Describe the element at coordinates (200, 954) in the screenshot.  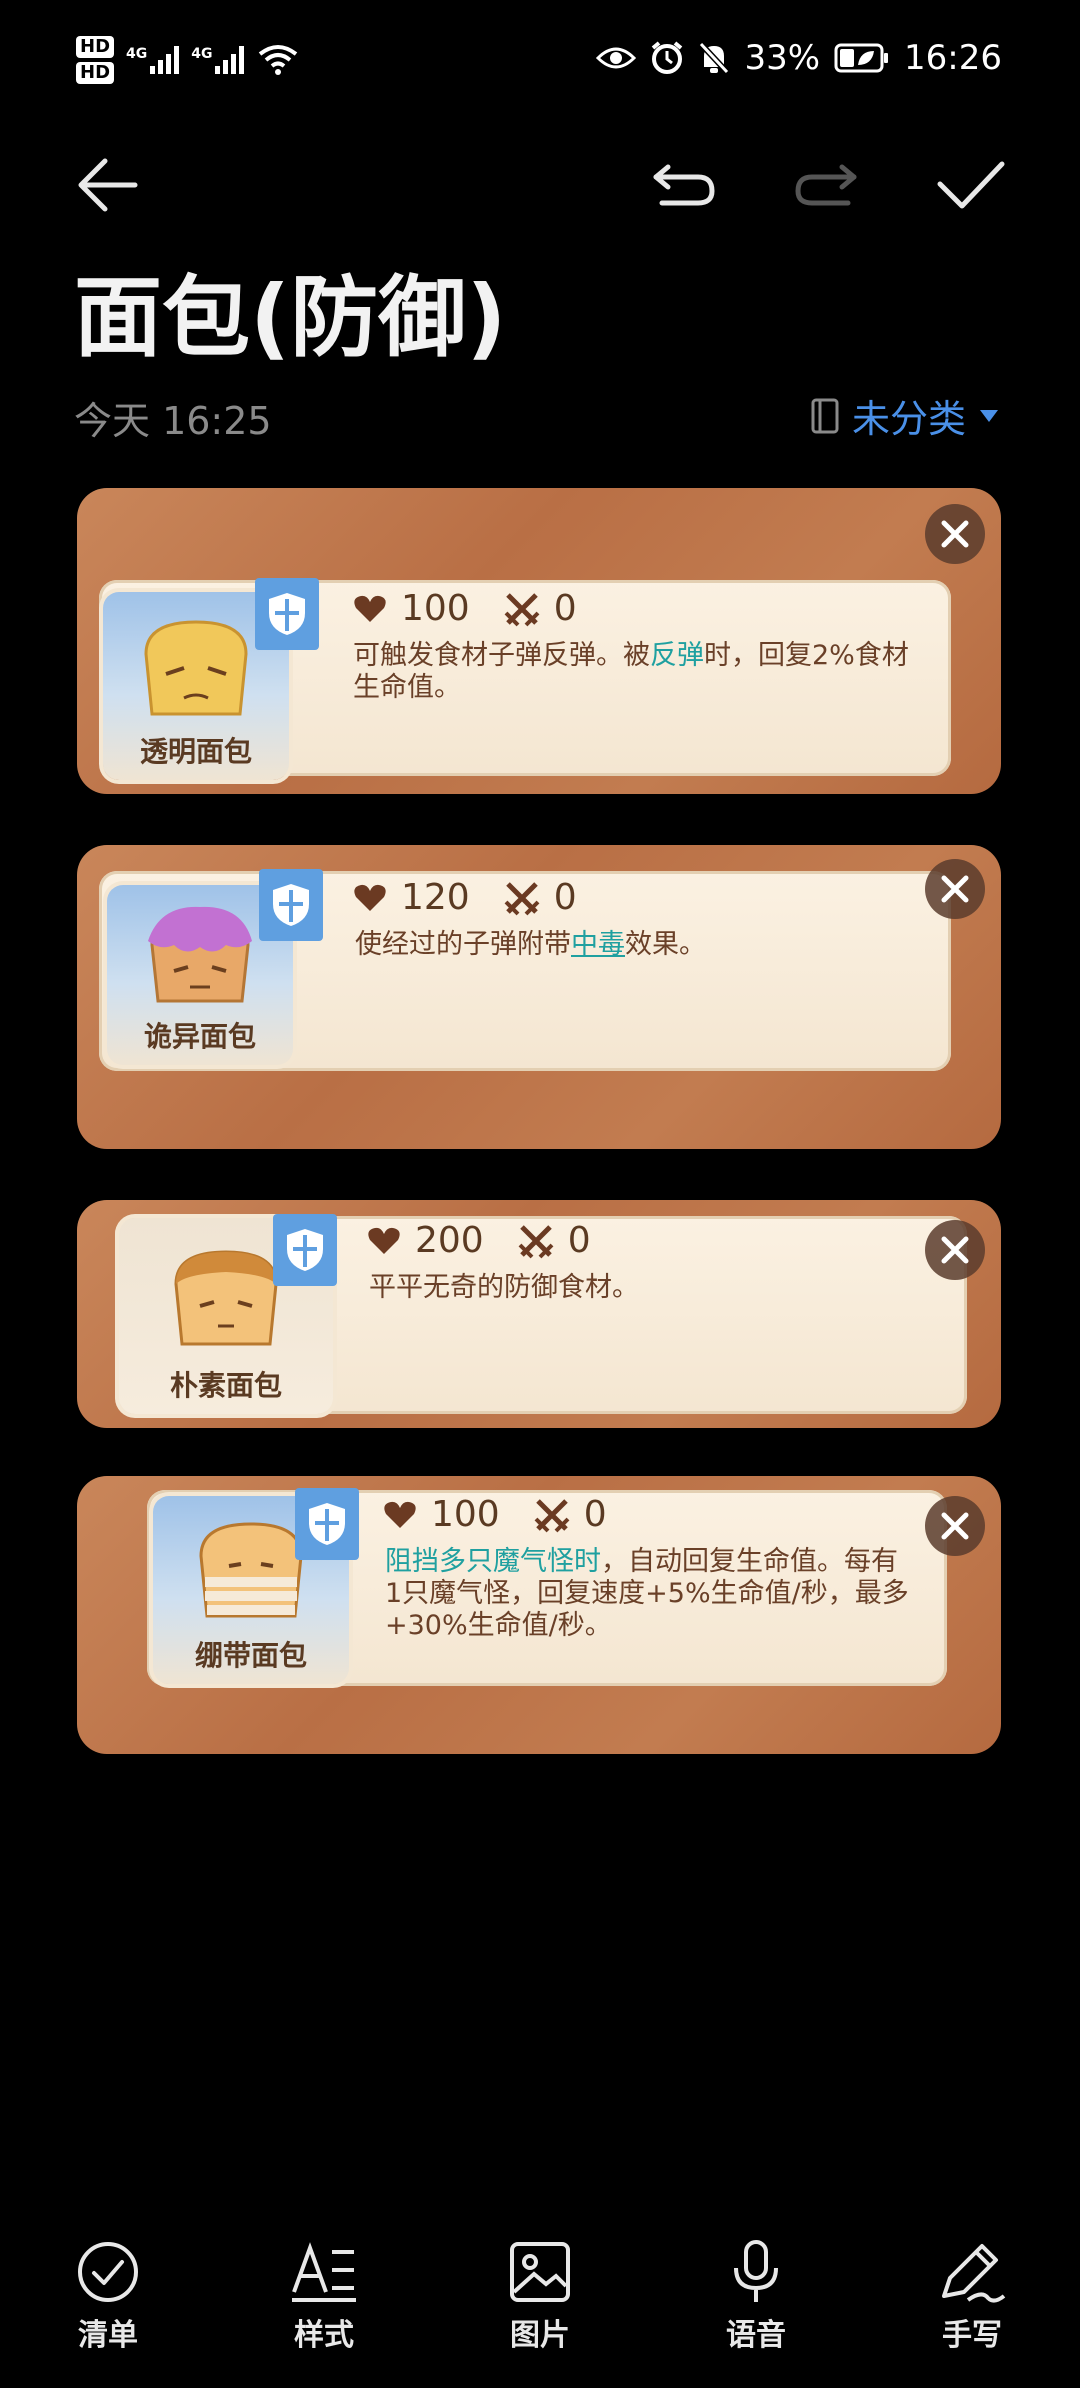
I see `weird-bread-icon` at that location.